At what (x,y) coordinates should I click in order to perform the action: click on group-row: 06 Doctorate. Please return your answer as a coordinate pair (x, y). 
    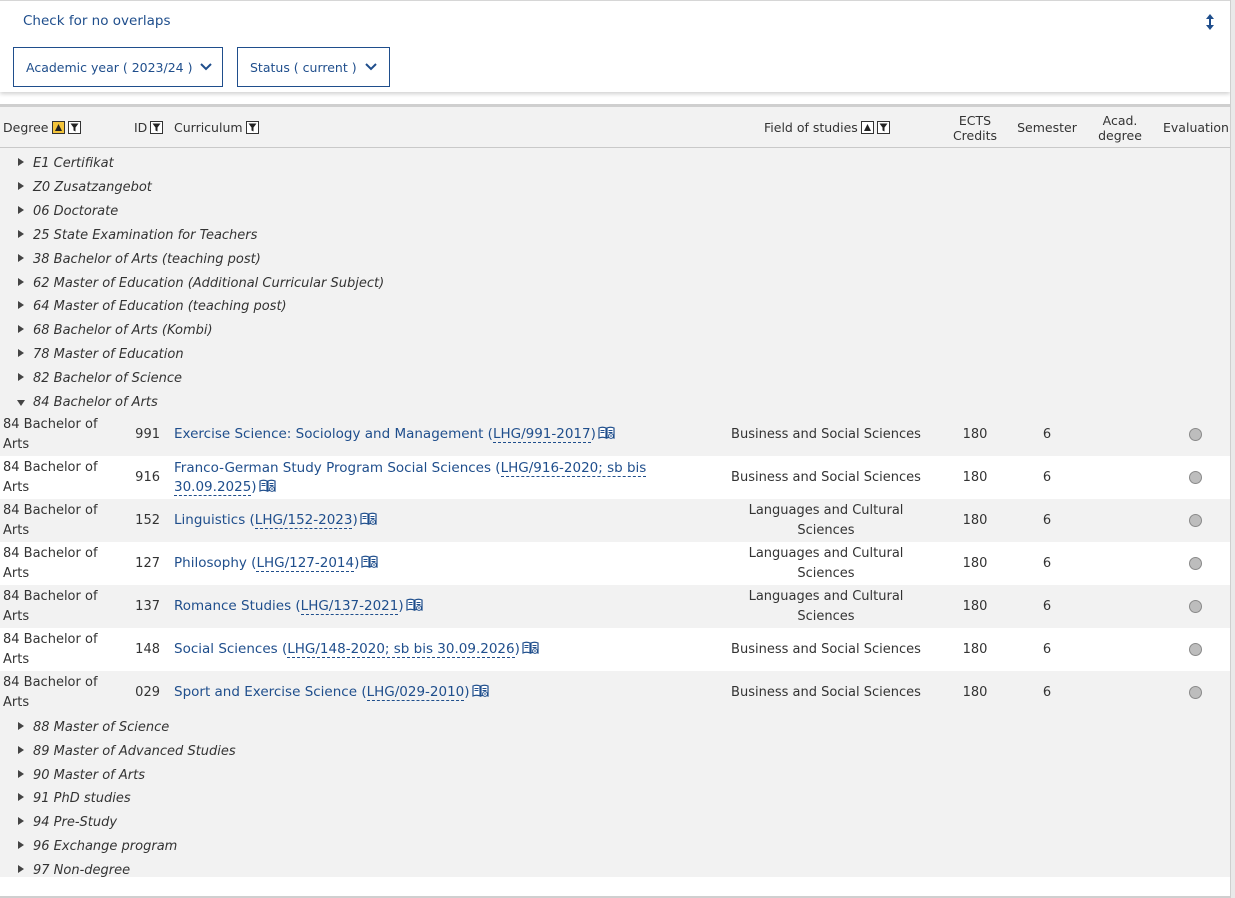
    Looking at the image, I should click on (615, 212).